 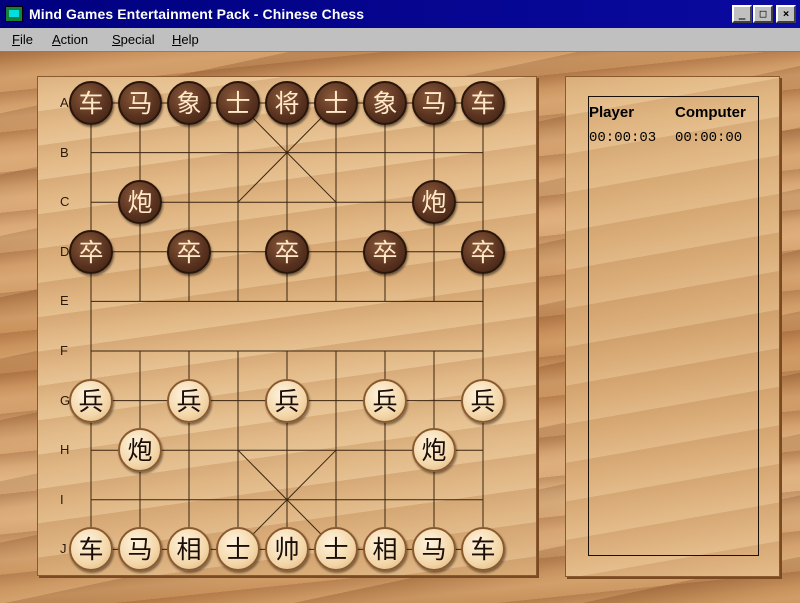 I want to click on close-button: ×, so click(x=786, y=14).